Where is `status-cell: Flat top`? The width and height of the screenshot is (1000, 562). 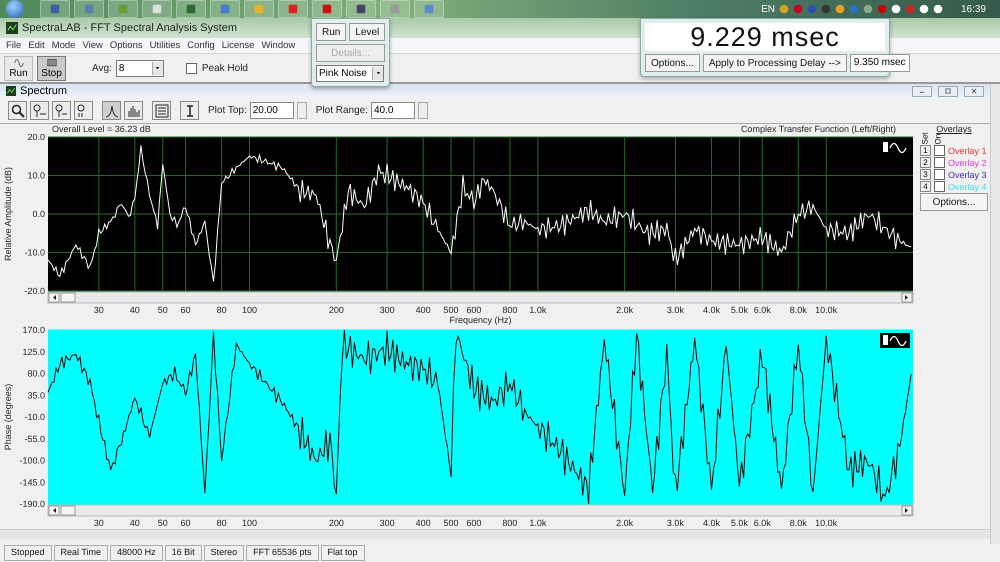
status-cell: Flat top is located at coordinates (342, 553).